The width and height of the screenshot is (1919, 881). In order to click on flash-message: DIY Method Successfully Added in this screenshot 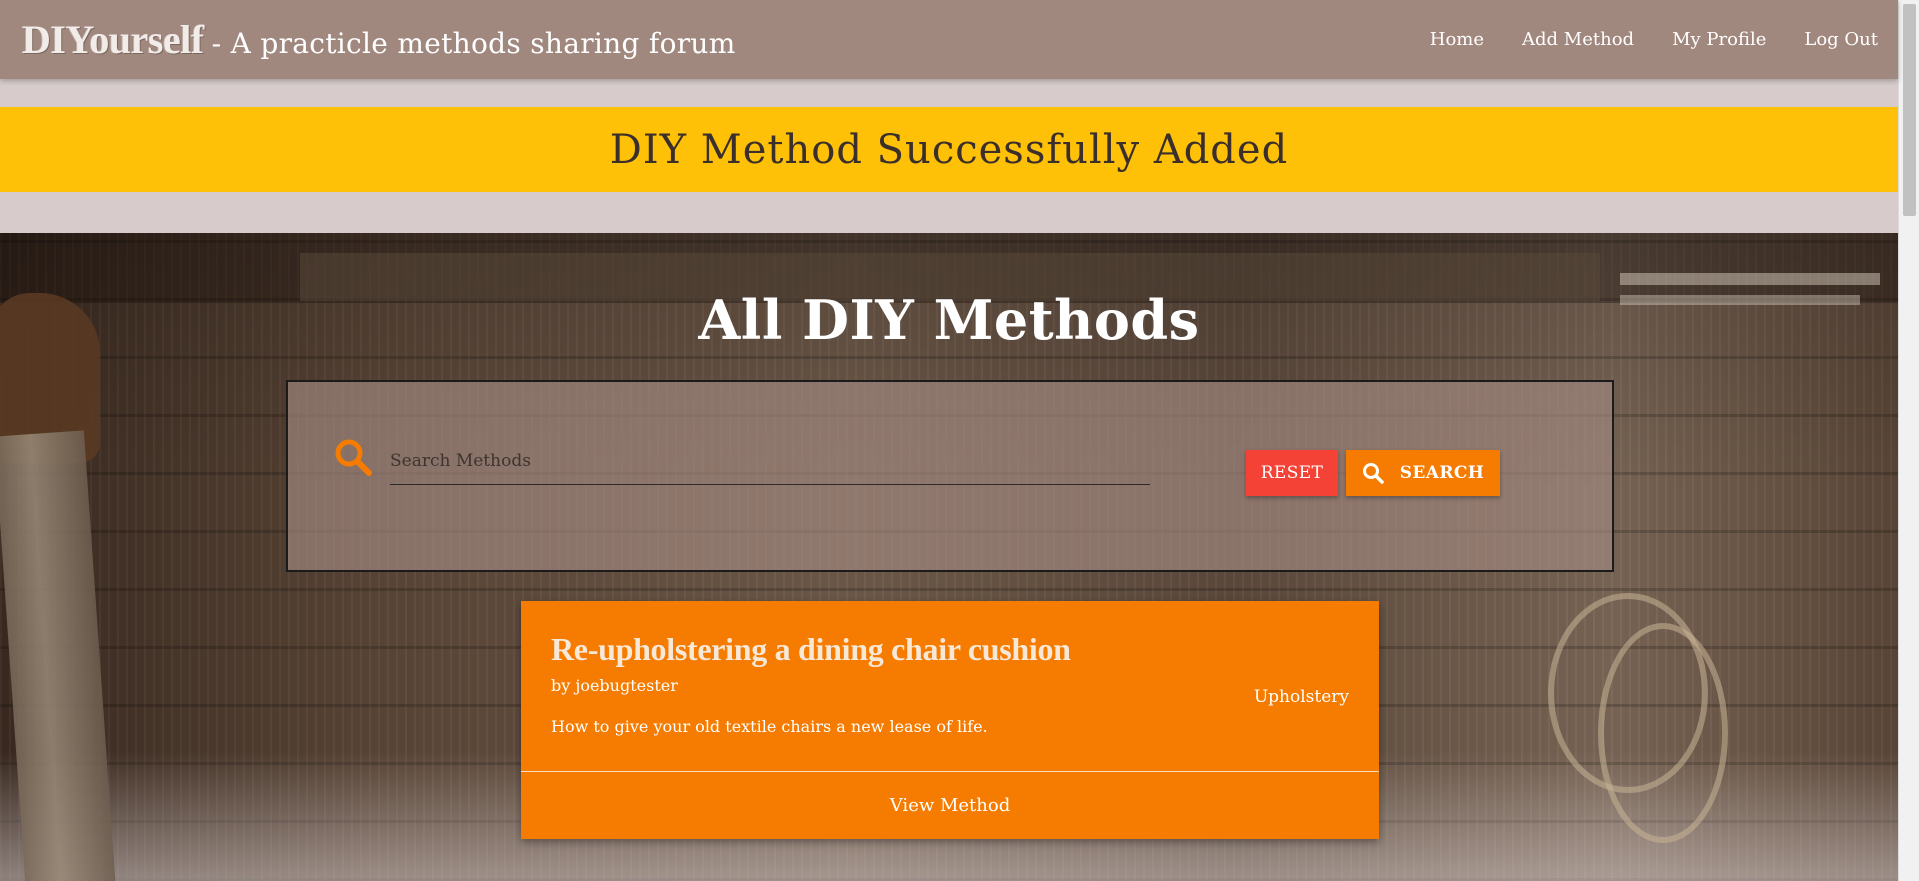, I will do `click(949, 149)`.